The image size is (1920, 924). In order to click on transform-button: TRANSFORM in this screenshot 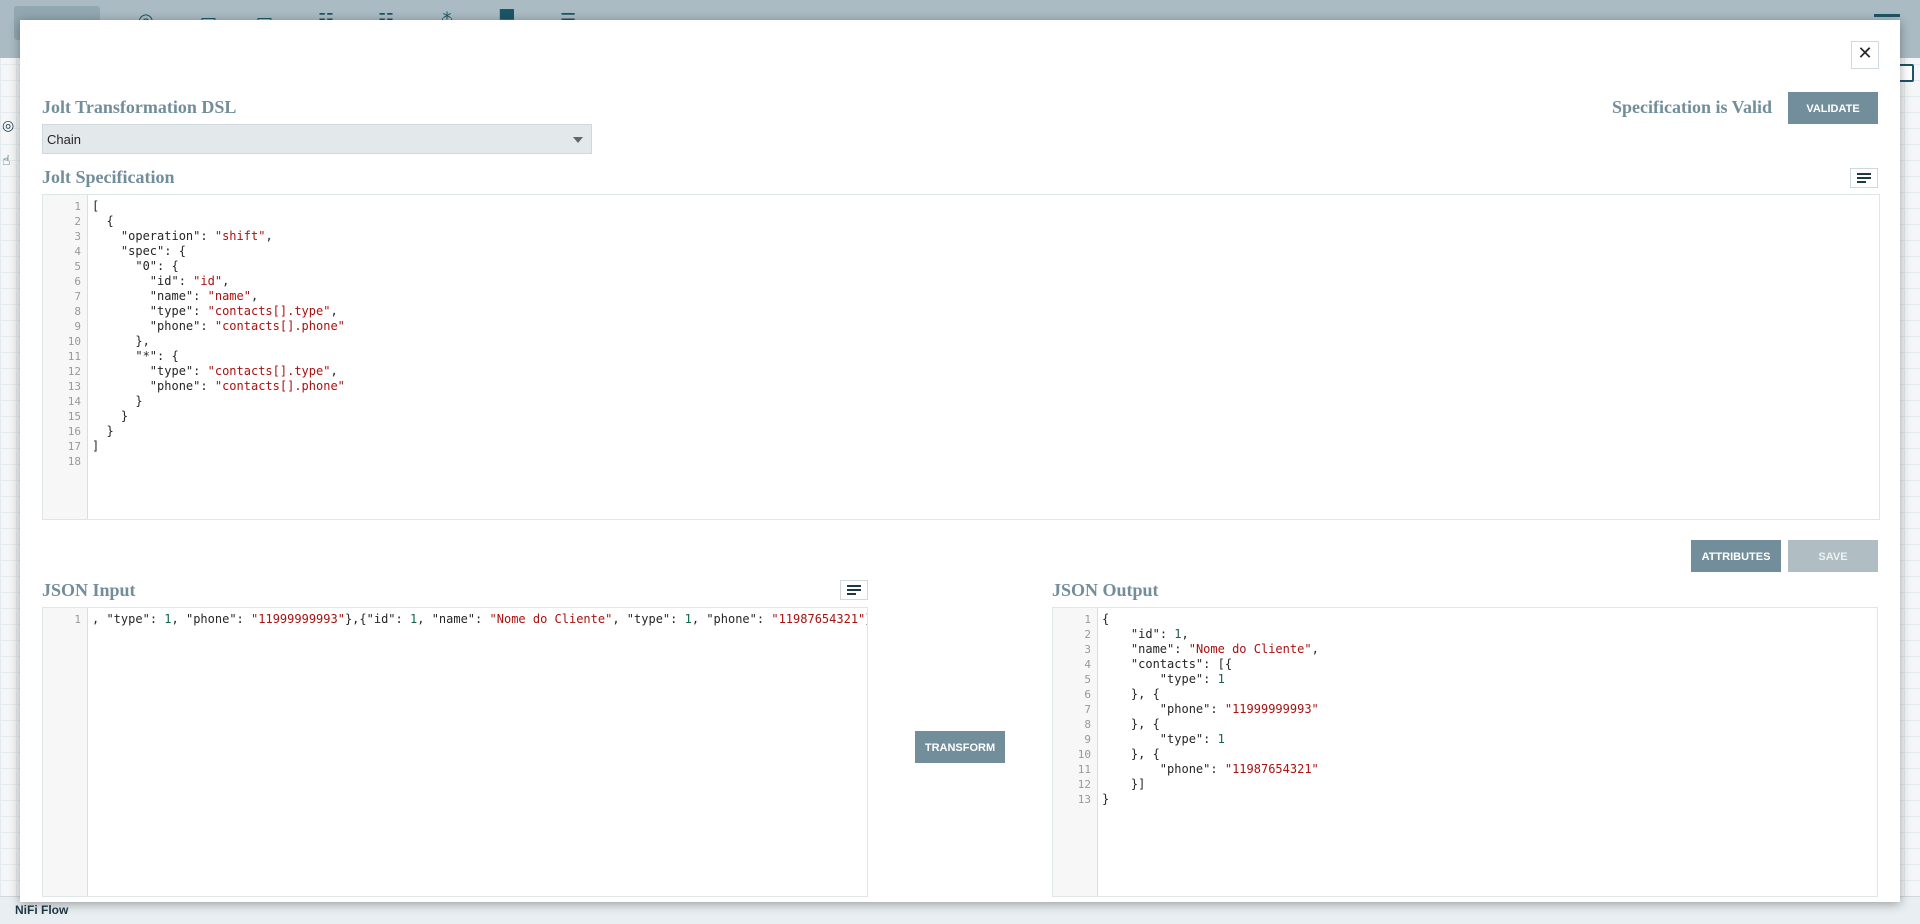, I will do `click(960, 747)`.